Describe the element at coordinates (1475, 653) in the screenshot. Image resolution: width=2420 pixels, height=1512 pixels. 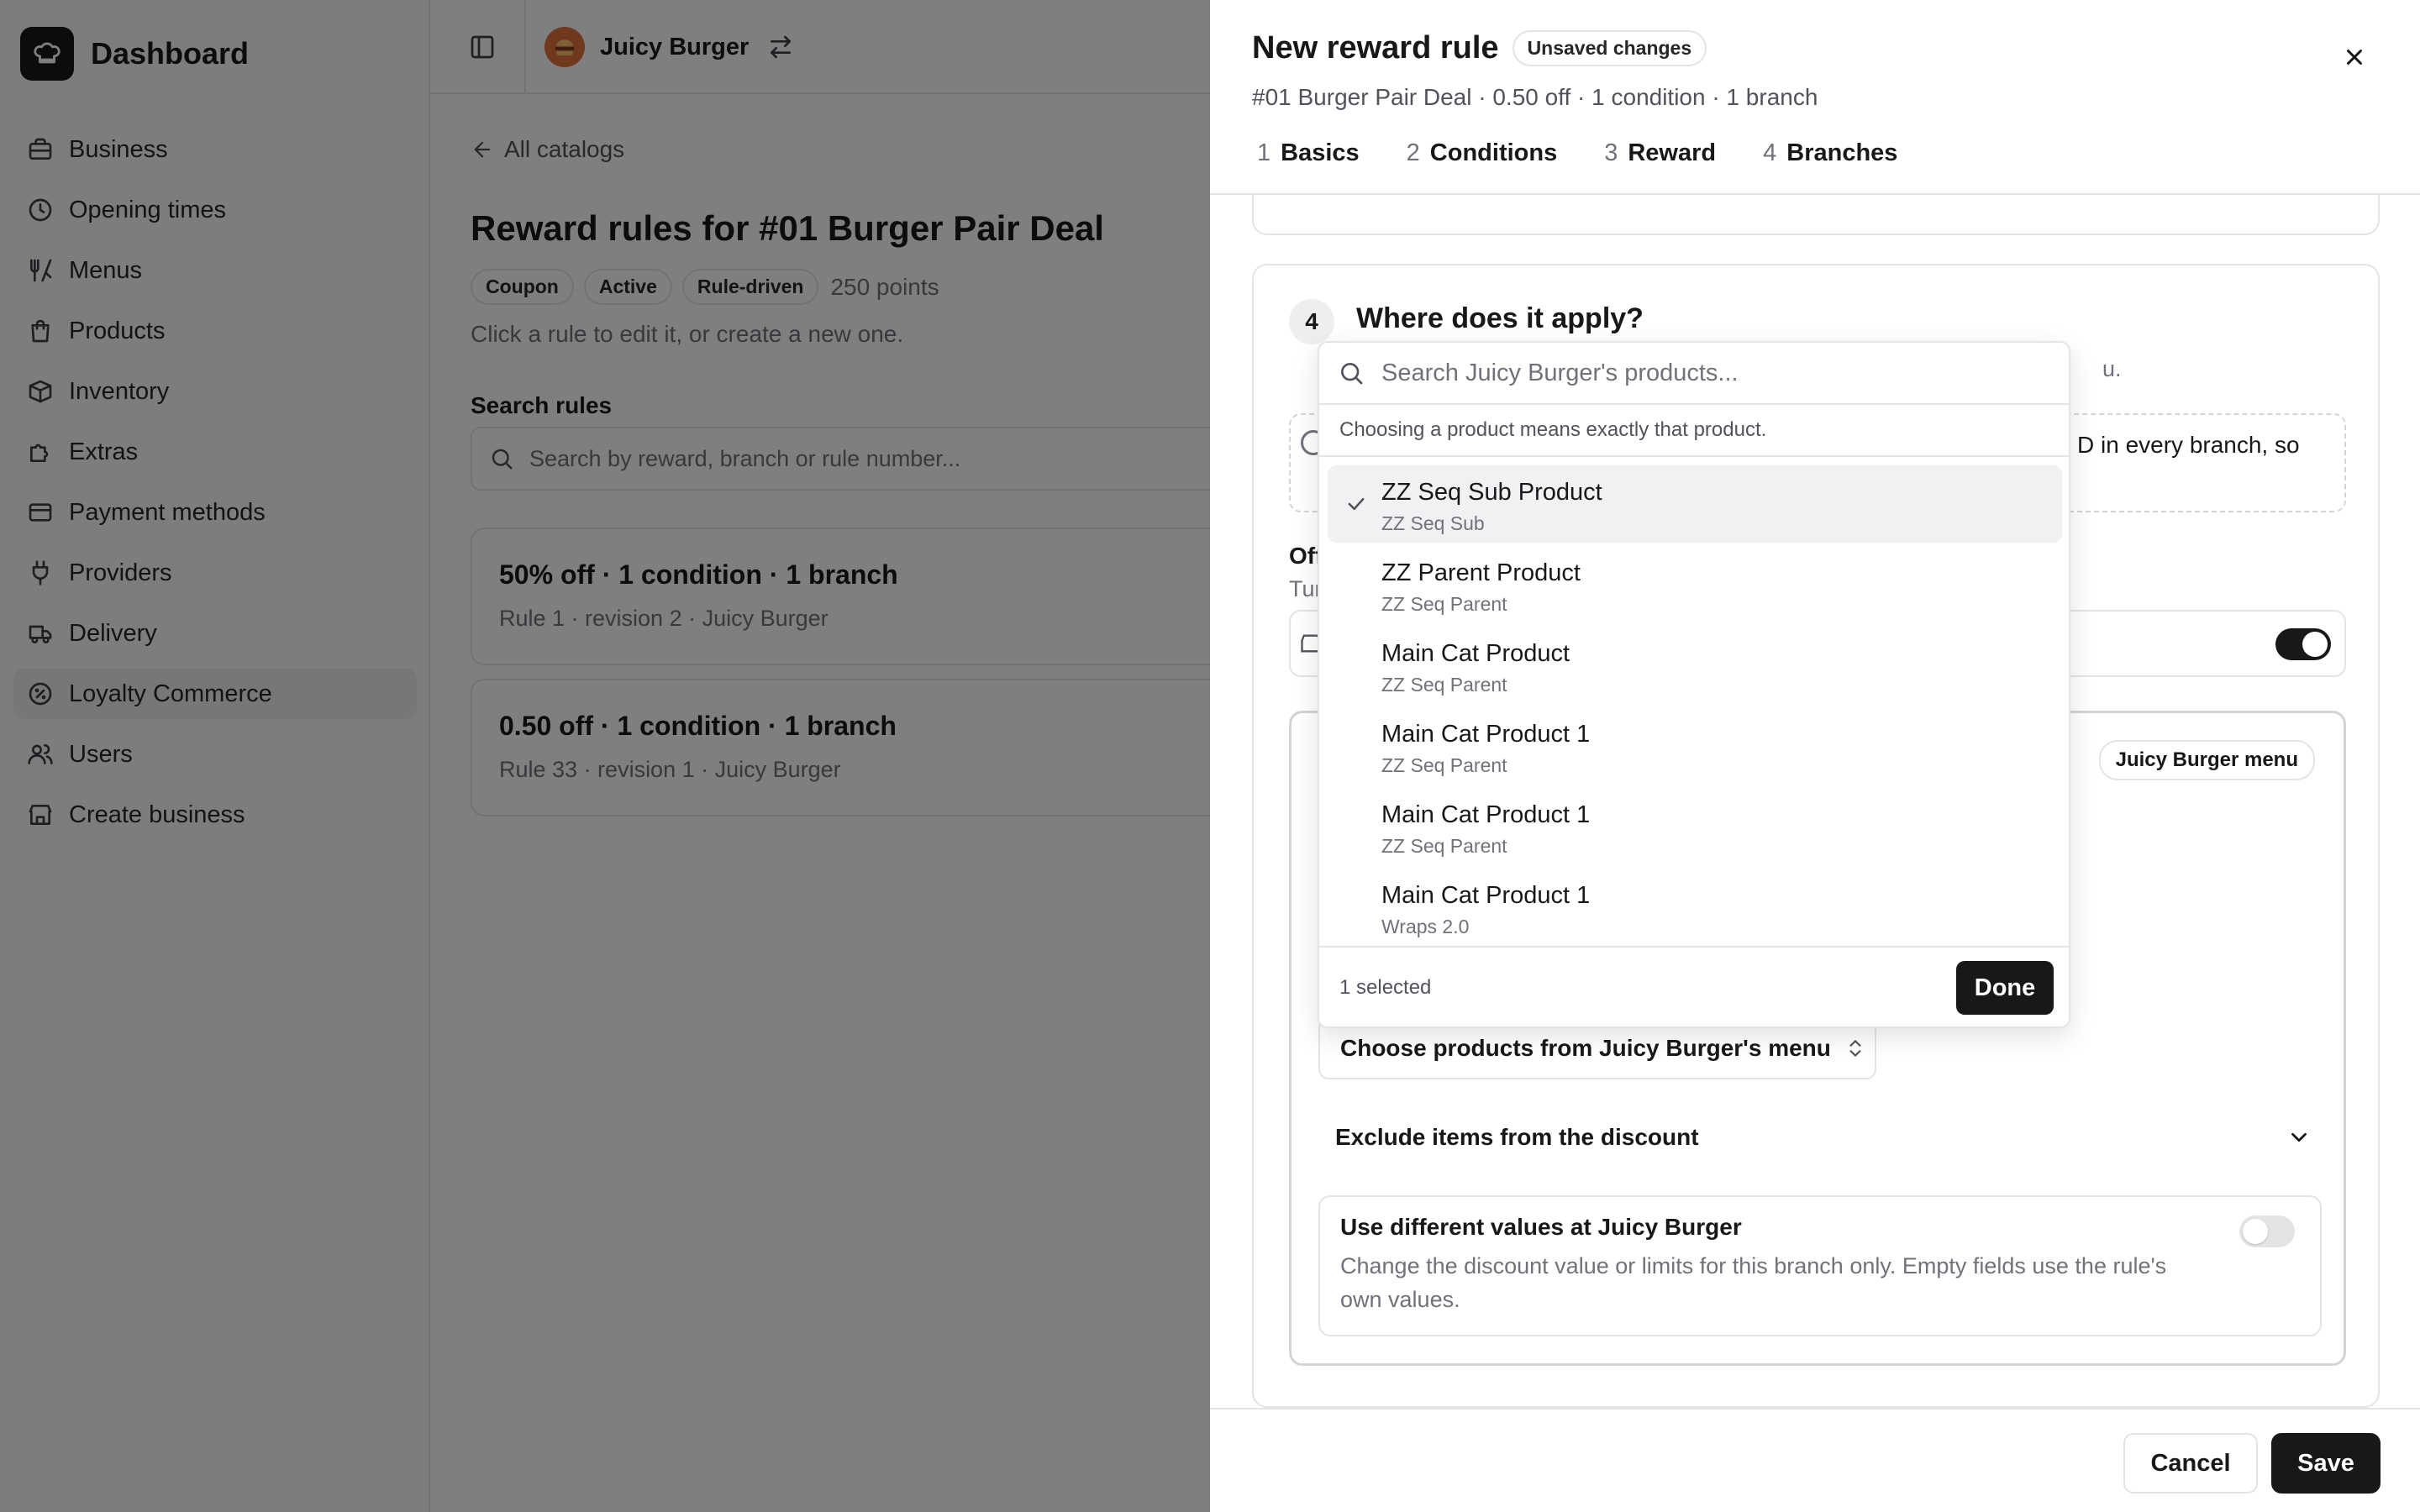
I see `product-name: Main Cat Product` at that location.